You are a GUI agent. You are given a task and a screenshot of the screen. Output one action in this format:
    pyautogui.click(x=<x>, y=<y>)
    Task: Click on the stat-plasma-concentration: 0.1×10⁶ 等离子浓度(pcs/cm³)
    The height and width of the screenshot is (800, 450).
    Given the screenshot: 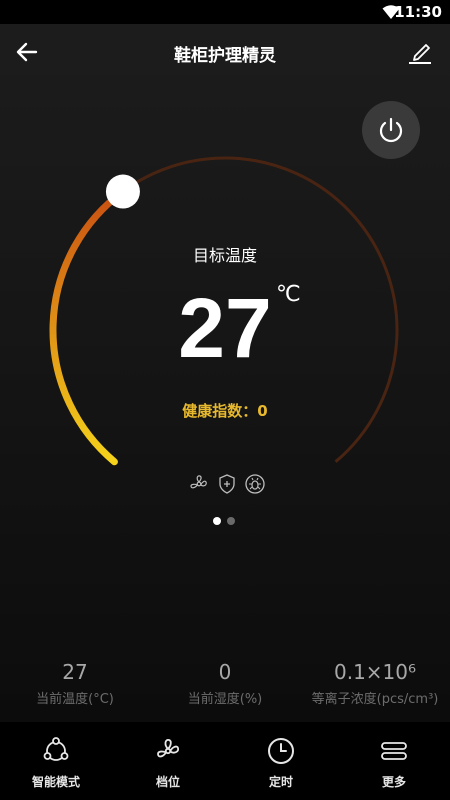 What is the action you would take?
    pyautogui.click(x=375, y=682)
    